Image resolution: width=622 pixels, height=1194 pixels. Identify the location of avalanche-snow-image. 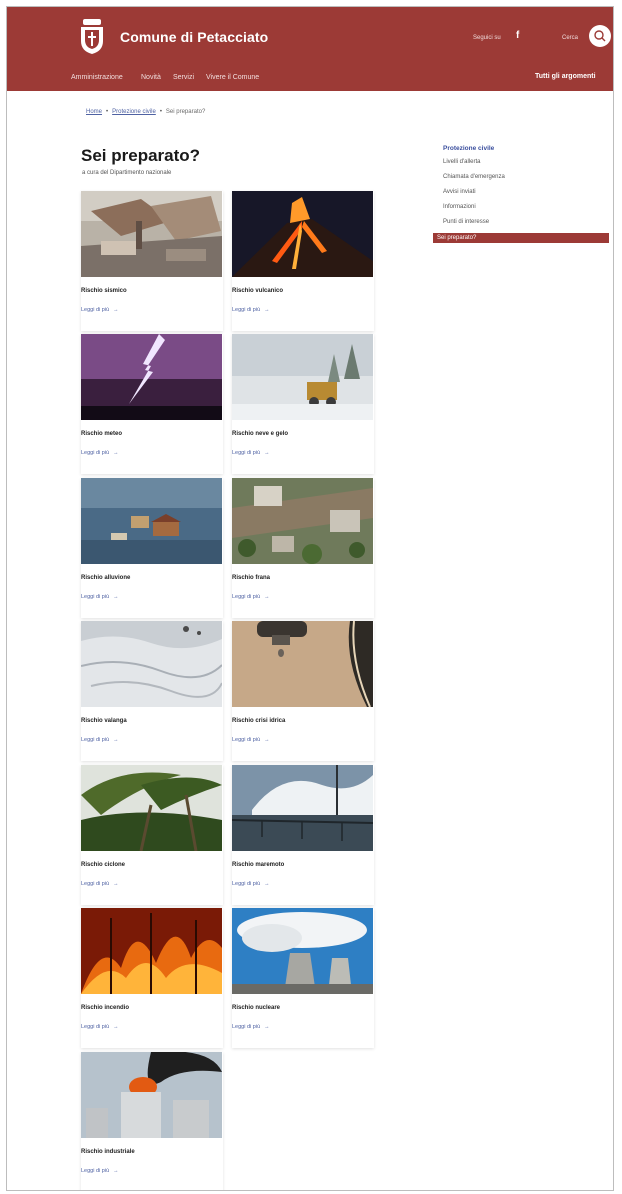
(151, 664).